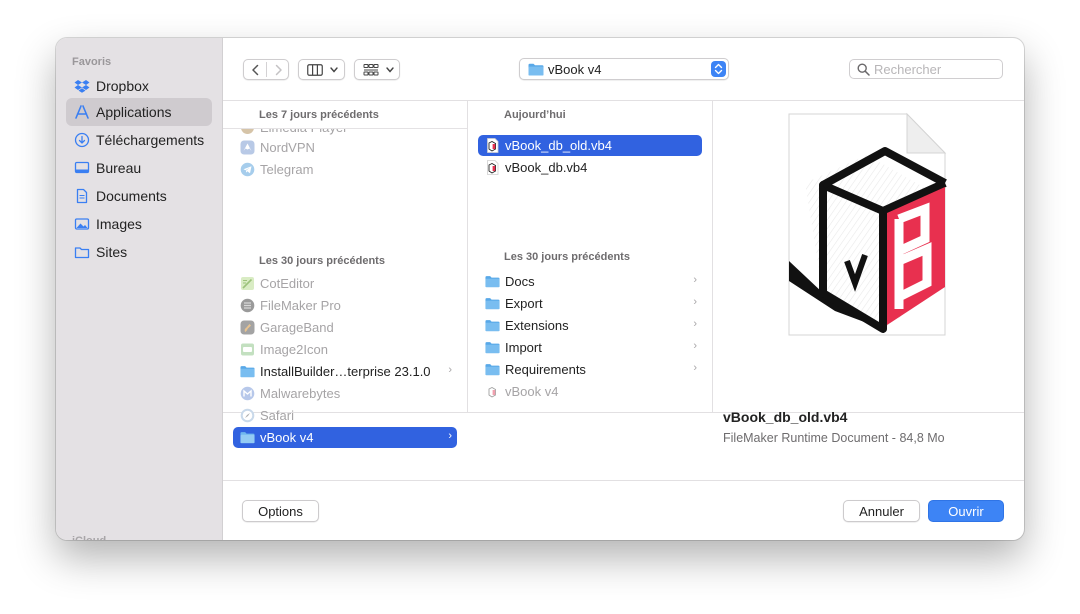 This screenshot has width=1080, height=614. What do you see at coordinates (82, 224) in the screenshot?
I see `images-icon` at bounding box center [82, 224].